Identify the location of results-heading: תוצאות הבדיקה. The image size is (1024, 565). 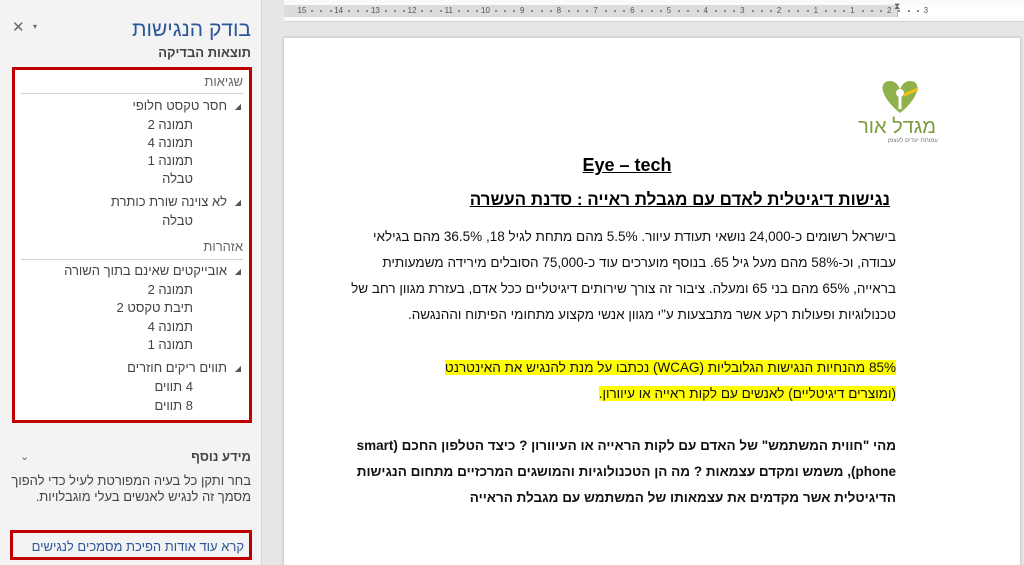
(204, 52).